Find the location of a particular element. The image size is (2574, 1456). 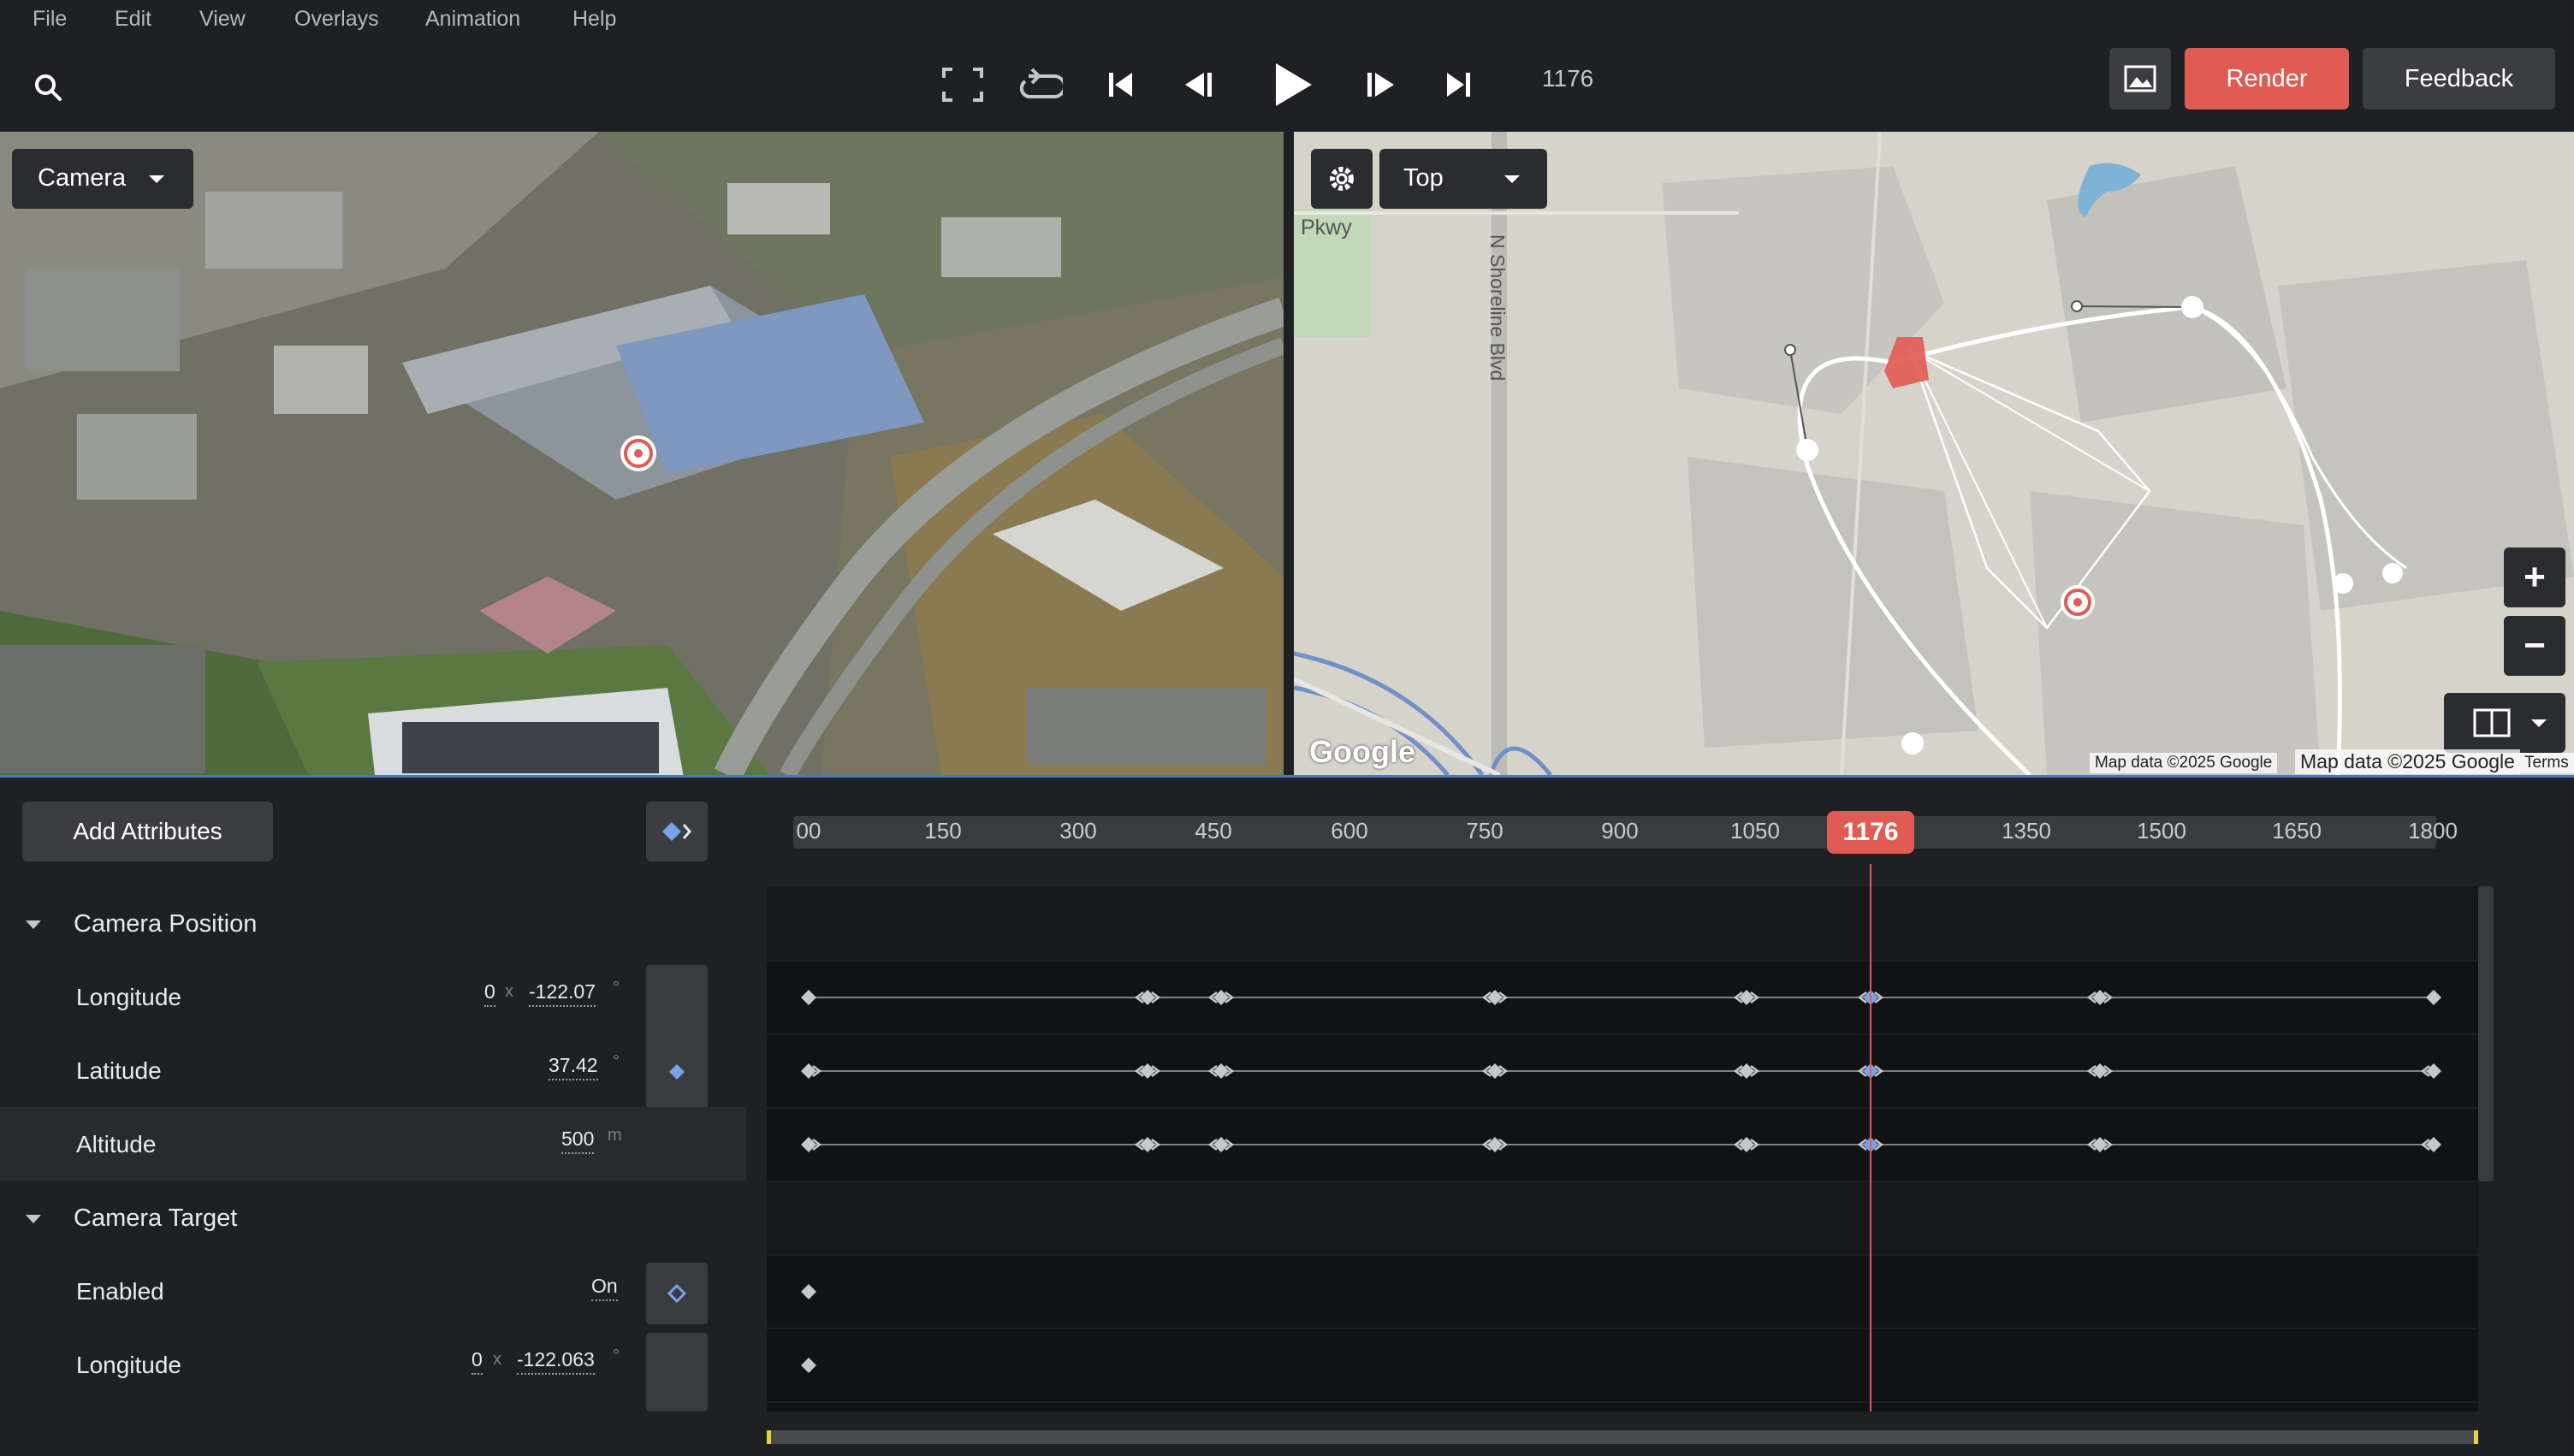

menu-bar: File Edit View Overlays Animation Help is located at coordinates (1287, 21).